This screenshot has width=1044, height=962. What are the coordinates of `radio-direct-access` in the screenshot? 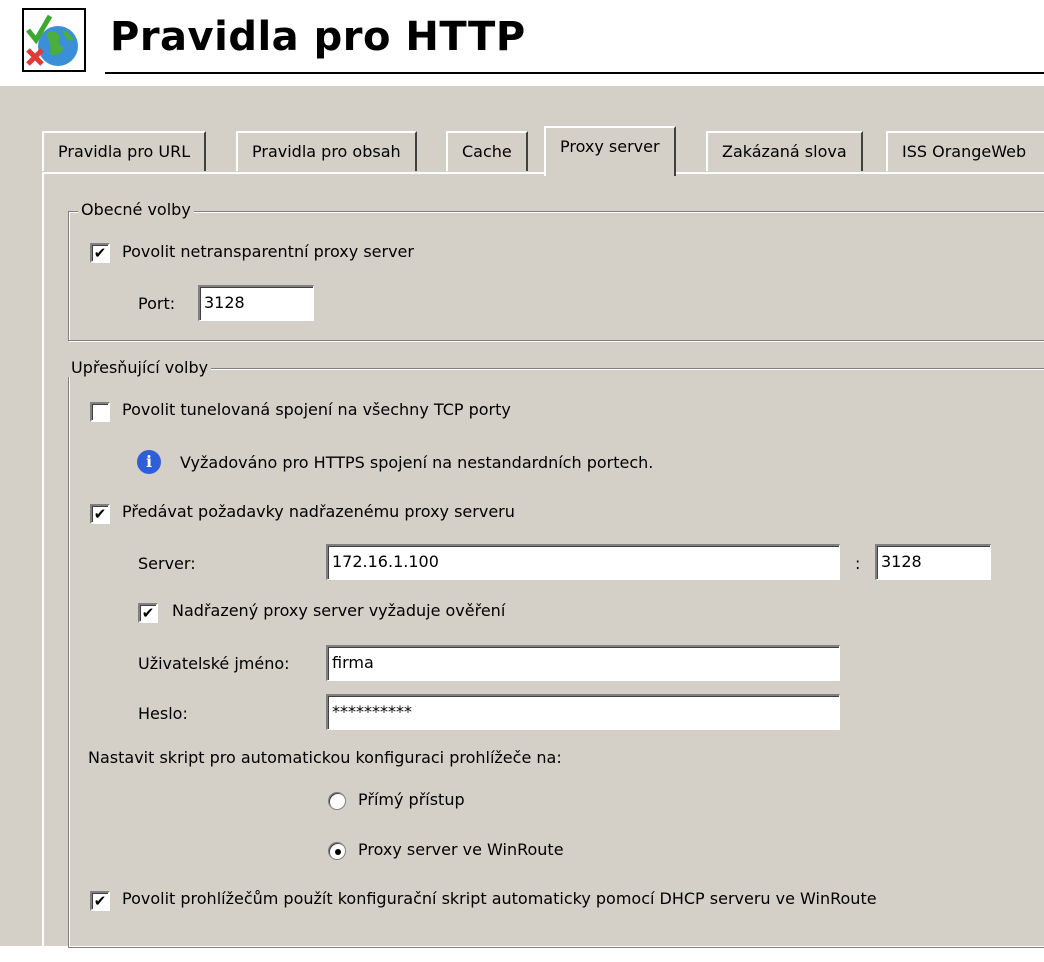 It's located at (337, 801).